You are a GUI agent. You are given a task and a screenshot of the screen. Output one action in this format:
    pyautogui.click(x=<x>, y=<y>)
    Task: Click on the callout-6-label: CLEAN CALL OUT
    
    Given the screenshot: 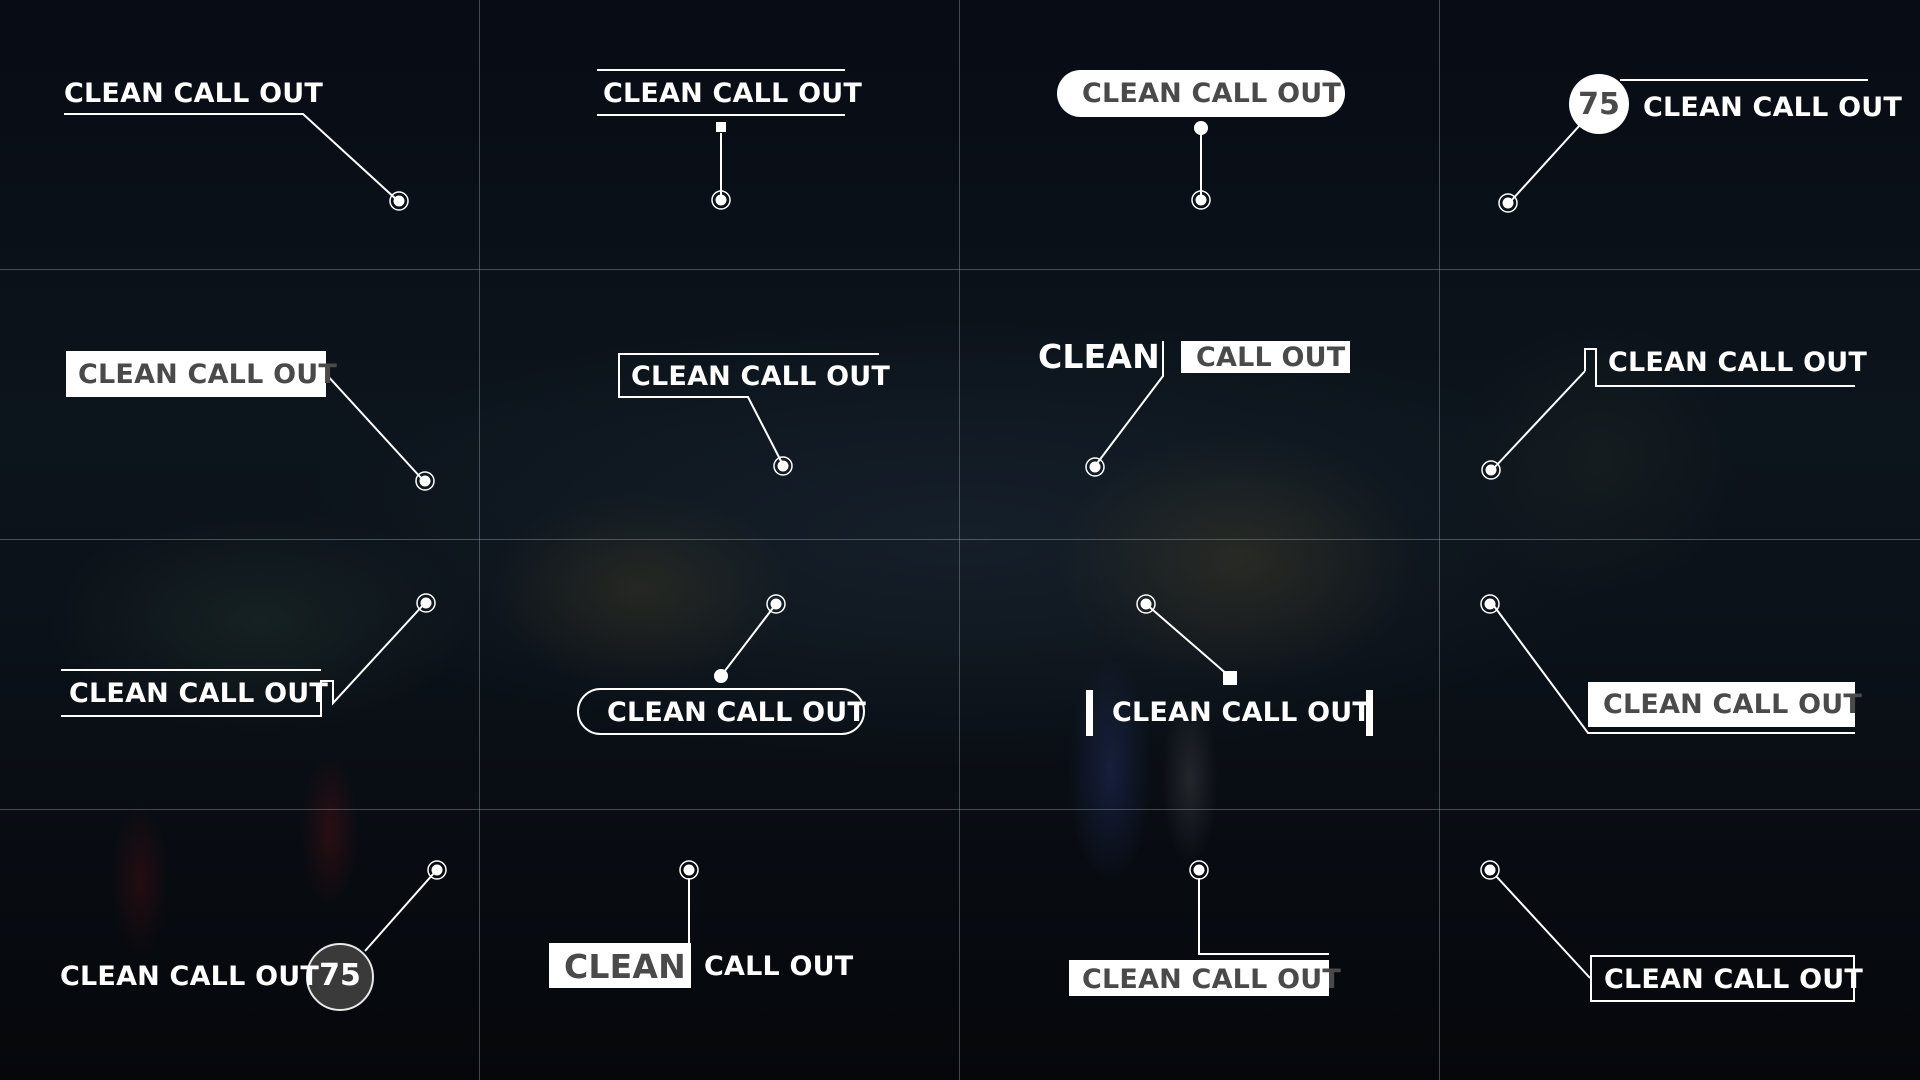 What is the action you would take?
    pyautogui.click(x=760, y=376)
    